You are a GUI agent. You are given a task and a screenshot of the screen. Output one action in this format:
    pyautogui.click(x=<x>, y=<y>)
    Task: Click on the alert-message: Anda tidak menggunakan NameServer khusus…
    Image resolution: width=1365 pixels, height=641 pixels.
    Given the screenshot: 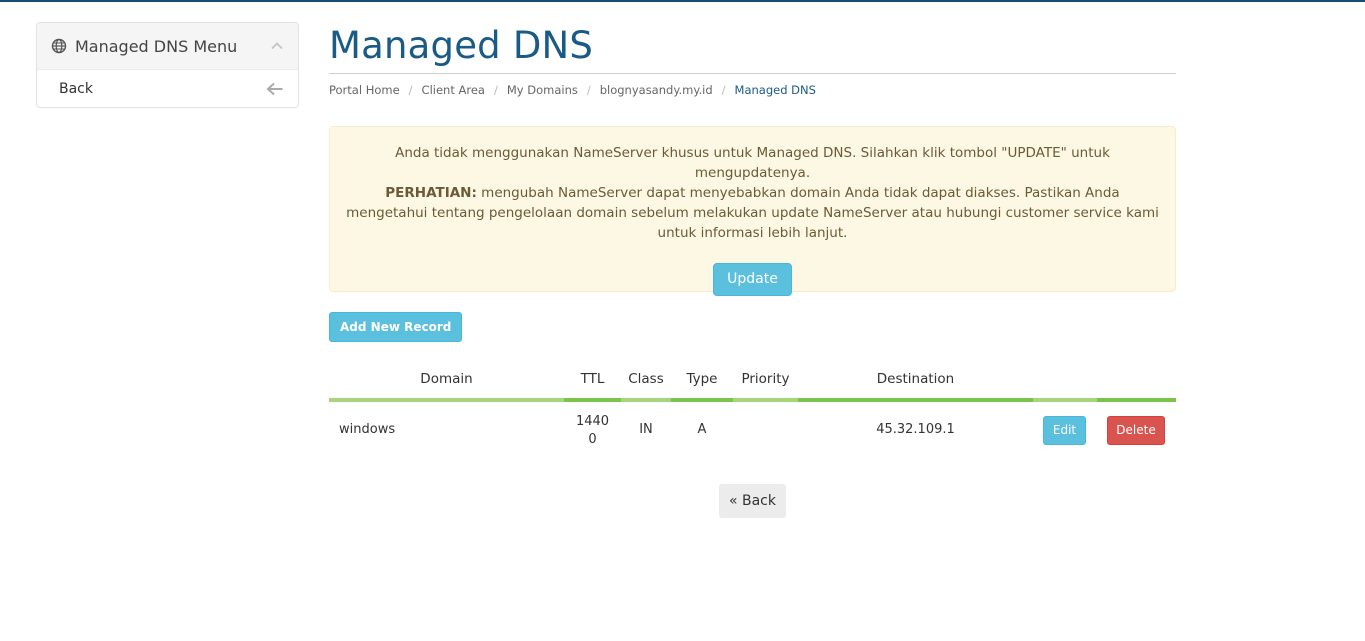 What is the action you would take?
    pyautogui.click(x=752, y=193)
    